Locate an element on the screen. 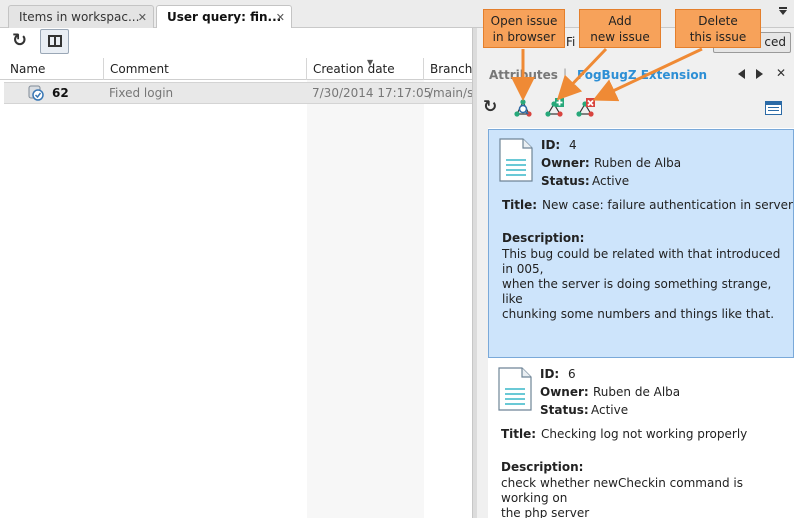 The height and width of the screenshot is (518, 794). delete-issue-icon is located at coordinates (585, 108).